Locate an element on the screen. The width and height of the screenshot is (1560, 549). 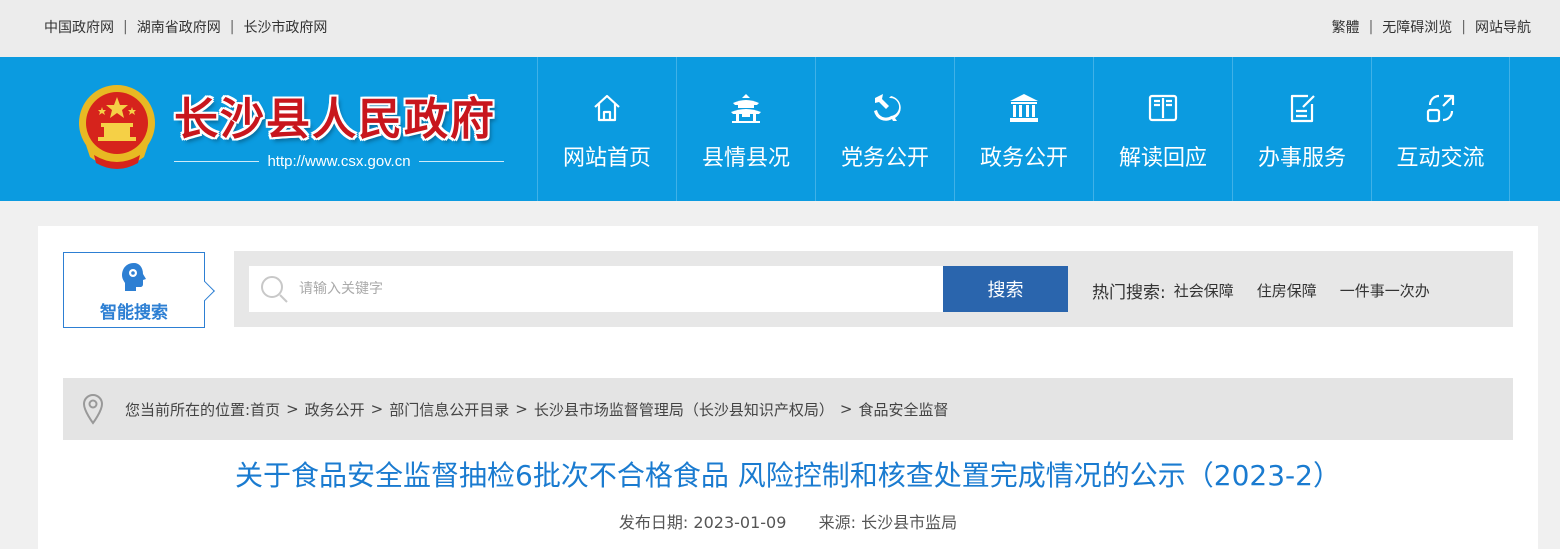
nav-county-overview: 县情县况 is located at coordinates (745, 129).